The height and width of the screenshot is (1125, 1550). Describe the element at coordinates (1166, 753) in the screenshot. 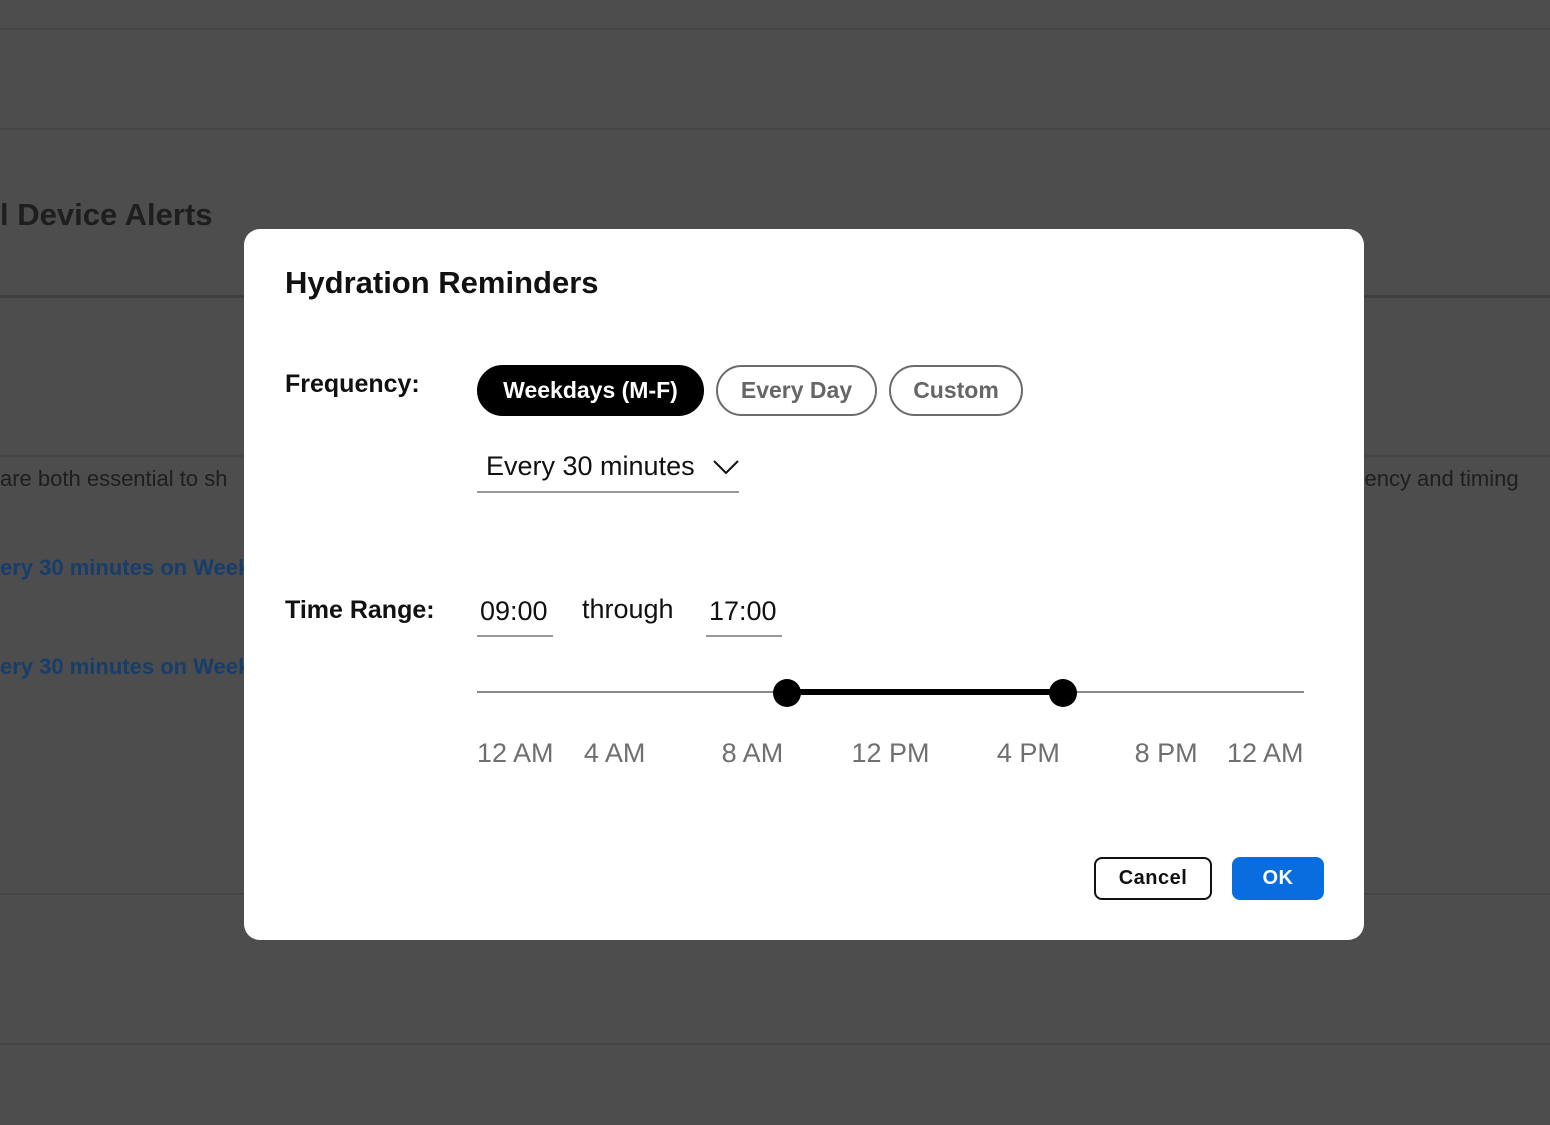

I see `slider-tick-label: 8 PM` at that location.